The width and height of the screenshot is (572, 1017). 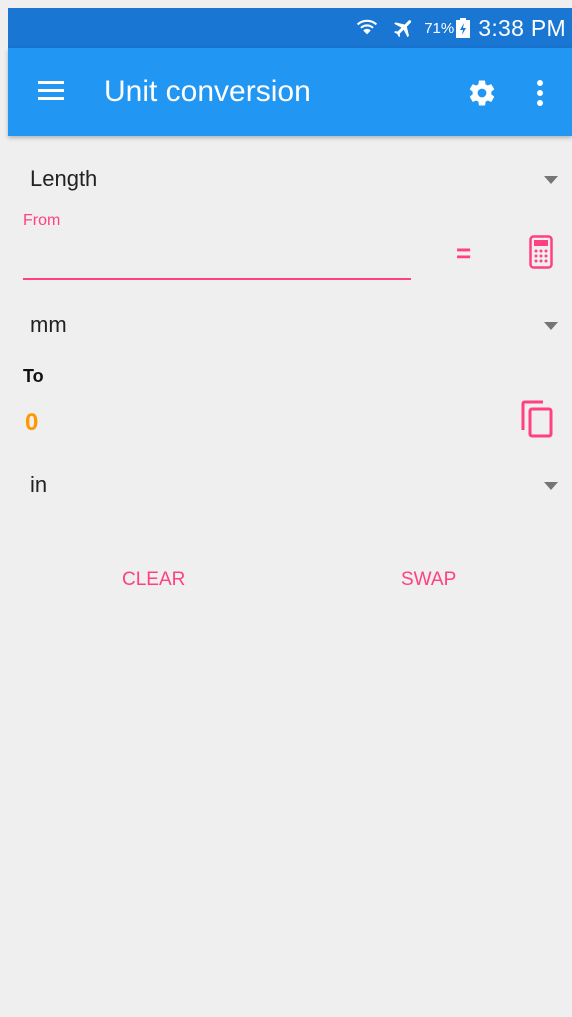 I want to click on status-bar: 71% 3:38 PM, so click(x=290, y=28).